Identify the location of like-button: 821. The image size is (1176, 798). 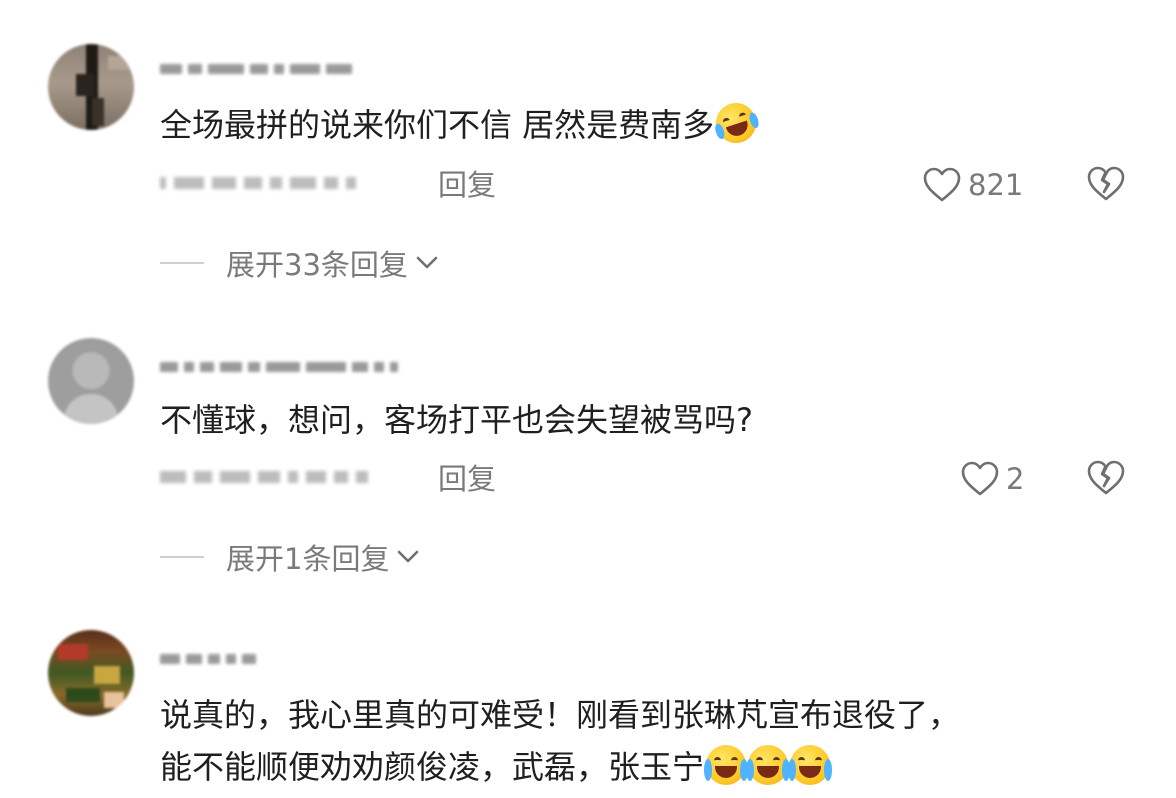
(972, 185).